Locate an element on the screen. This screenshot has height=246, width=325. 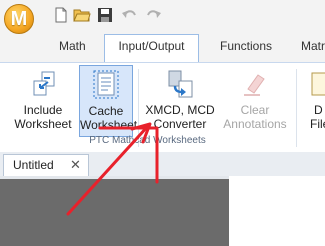
data-file-label-1: D is located at coordinates (318, 110).